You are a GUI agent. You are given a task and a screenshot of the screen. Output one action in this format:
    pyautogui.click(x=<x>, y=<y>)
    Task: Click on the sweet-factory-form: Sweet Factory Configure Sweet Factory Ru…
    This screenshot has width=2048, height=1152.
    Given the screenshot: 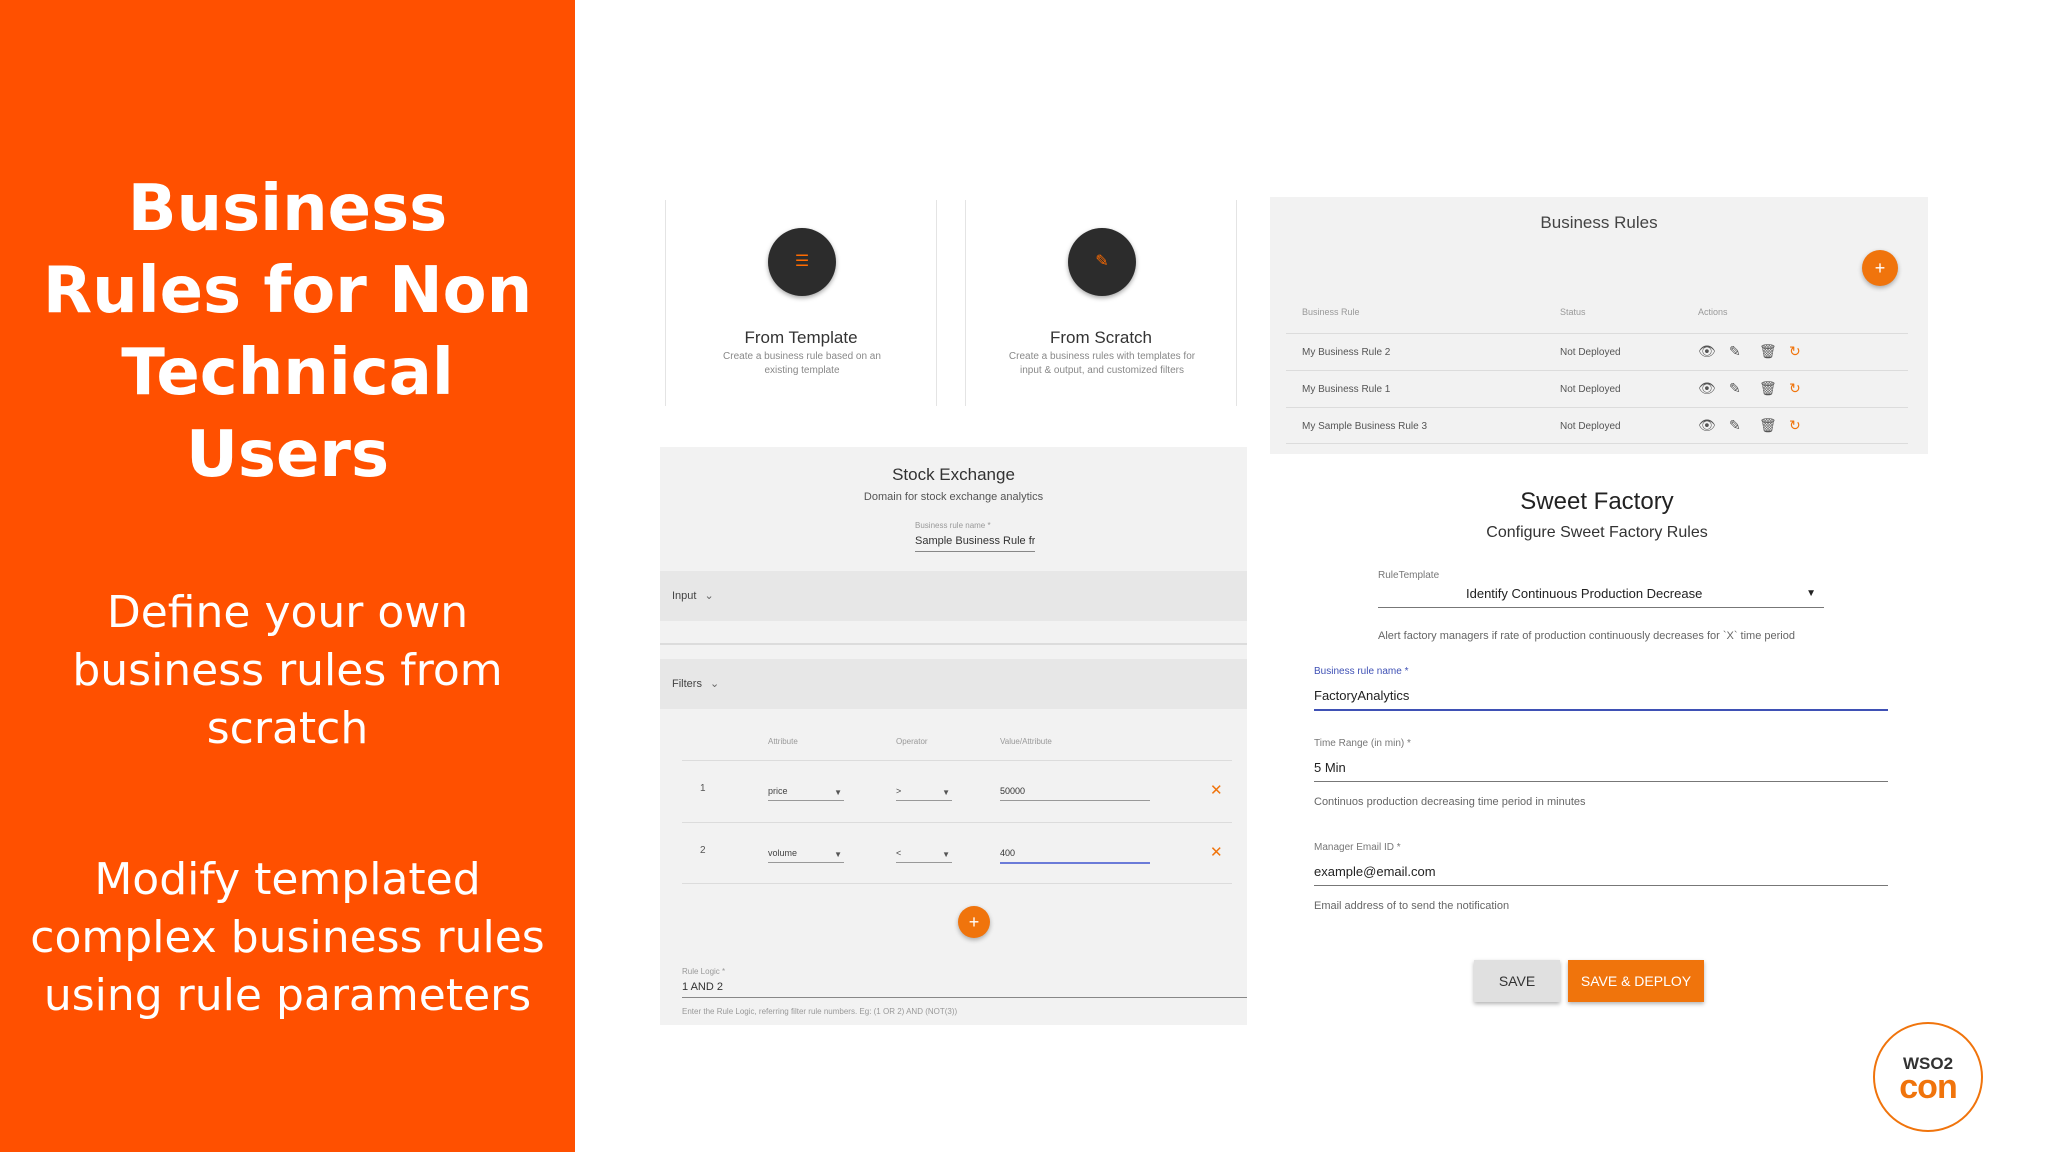 What is the action you would take?
    pyautogui.click(x=1615, y=745)
    